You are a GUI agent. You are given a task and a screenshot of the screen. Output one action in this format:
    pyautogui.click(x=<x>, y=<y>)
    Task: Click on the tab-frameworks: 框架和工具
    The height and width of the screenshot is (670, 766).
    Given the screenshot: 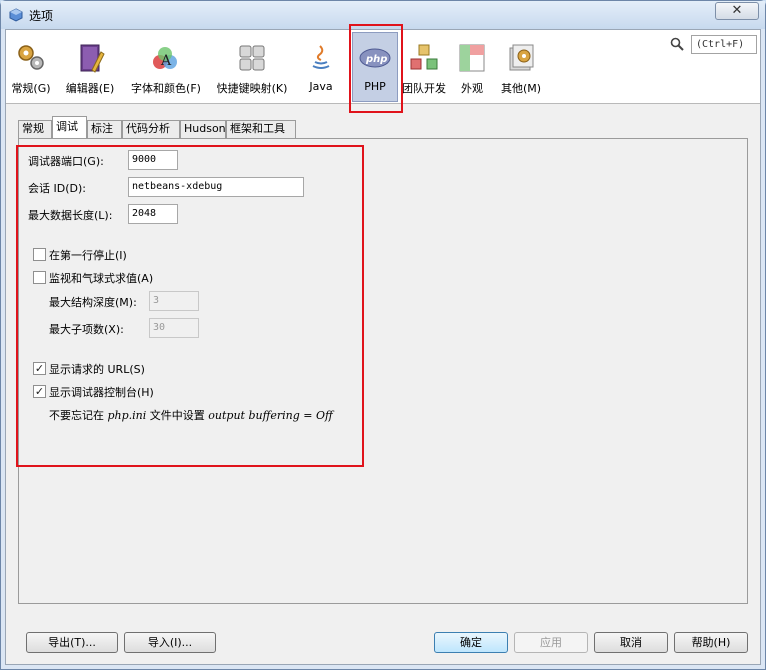 What is the action you would take?
    pyautogui.click(x=261, y=129)
    